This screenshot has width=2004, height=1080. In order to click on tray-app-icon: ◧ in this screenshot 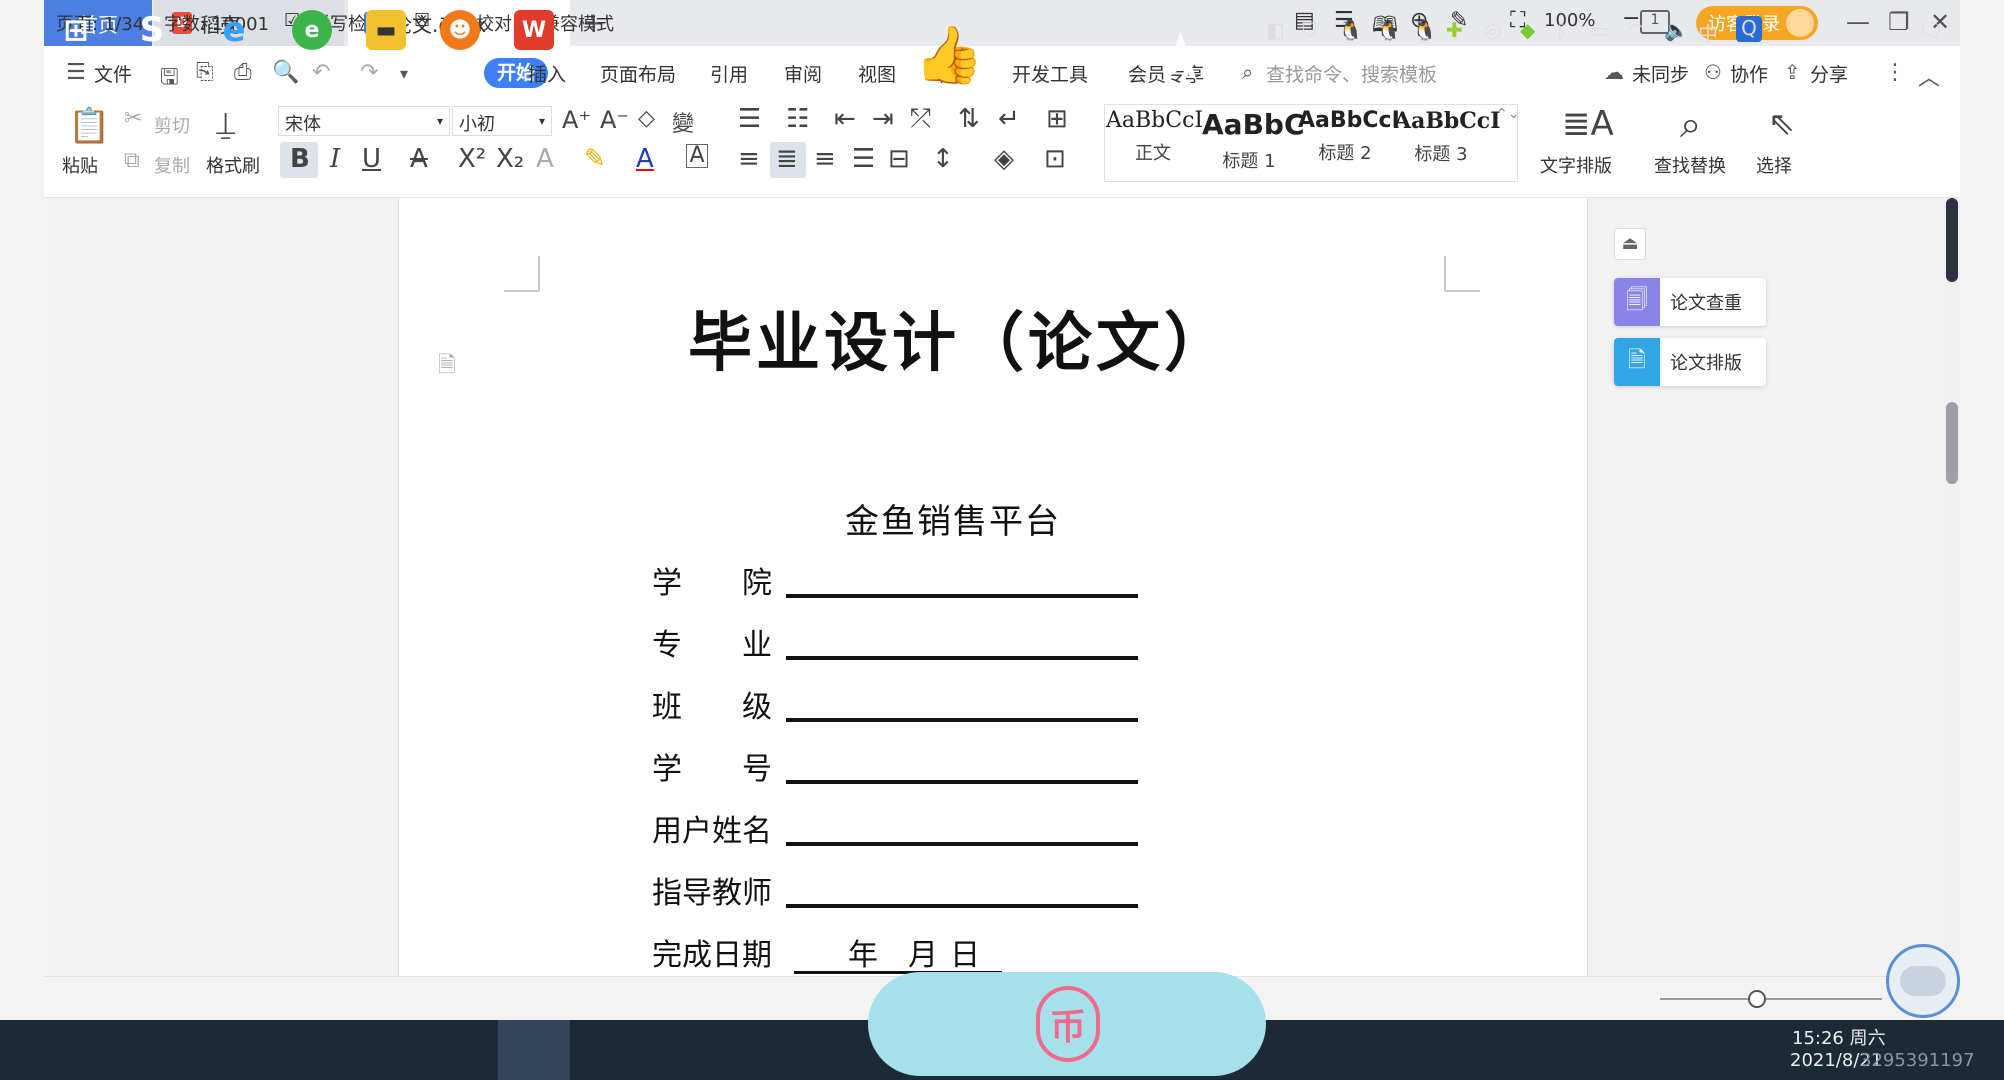, I will do `click(1275, 30)`.